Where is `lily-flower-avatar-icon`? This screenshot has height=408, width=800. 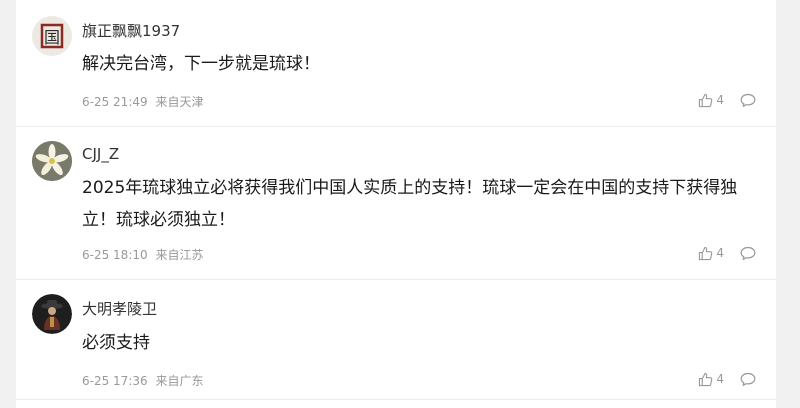
lily-flower-avatar-icon is located at coordinates (52, 161).